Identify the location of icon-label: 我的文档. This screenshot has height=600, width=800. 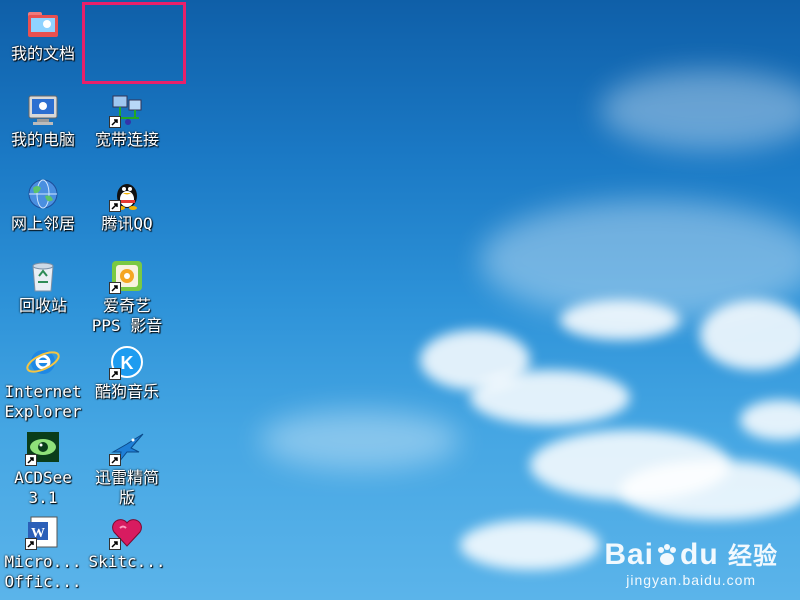
(42, 53).